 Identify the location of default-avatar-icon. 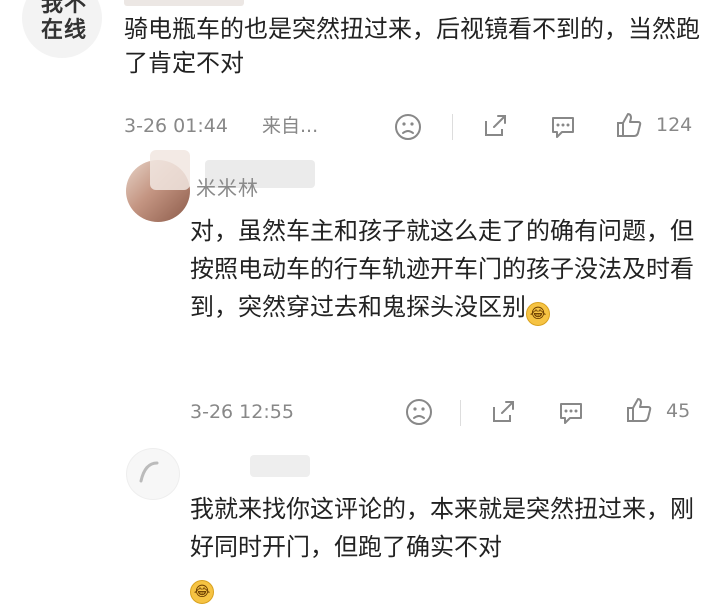
(149, 472).